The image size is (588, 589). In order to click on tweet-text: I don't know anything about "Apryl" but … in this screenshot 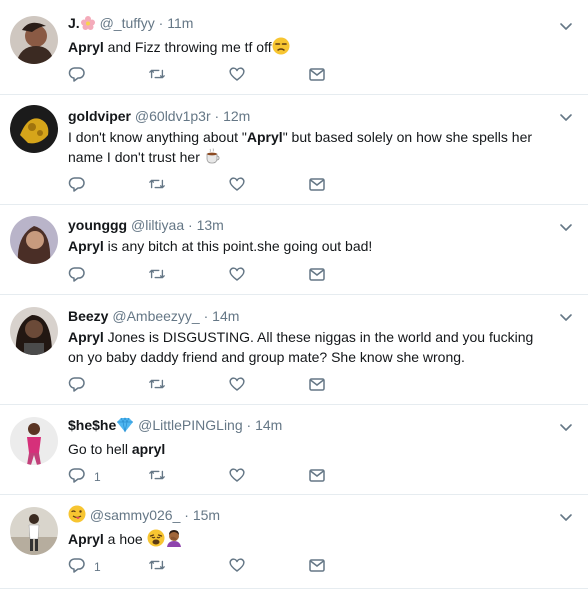, I will do `click(310, 148)`.